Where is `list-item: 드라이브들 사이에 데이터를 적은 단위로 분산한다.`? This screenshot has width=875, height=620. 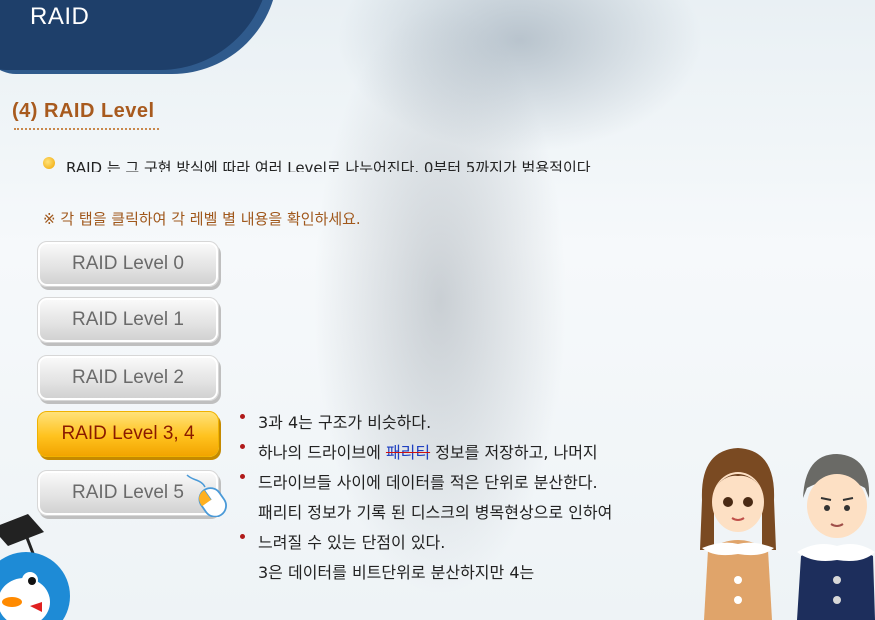 list-item: 드라이브들 사이에 데이터를 적은 단위로 분산한다. is located at coordinates (475, 483).